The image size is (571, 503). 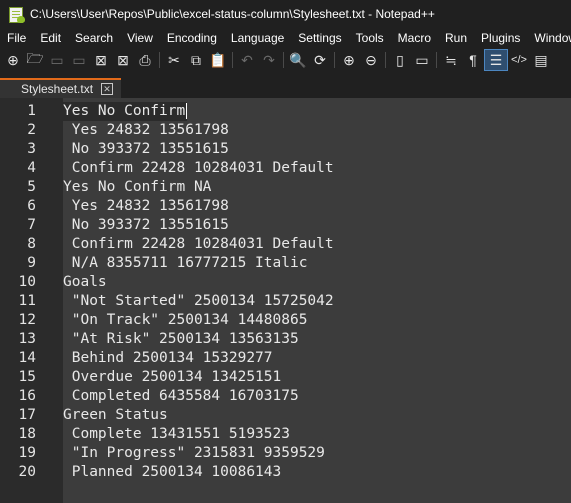 What do you see at coordinates (27, 320) in the screenshot?
I see `line-number: 12` at bounding box center [27, 320].